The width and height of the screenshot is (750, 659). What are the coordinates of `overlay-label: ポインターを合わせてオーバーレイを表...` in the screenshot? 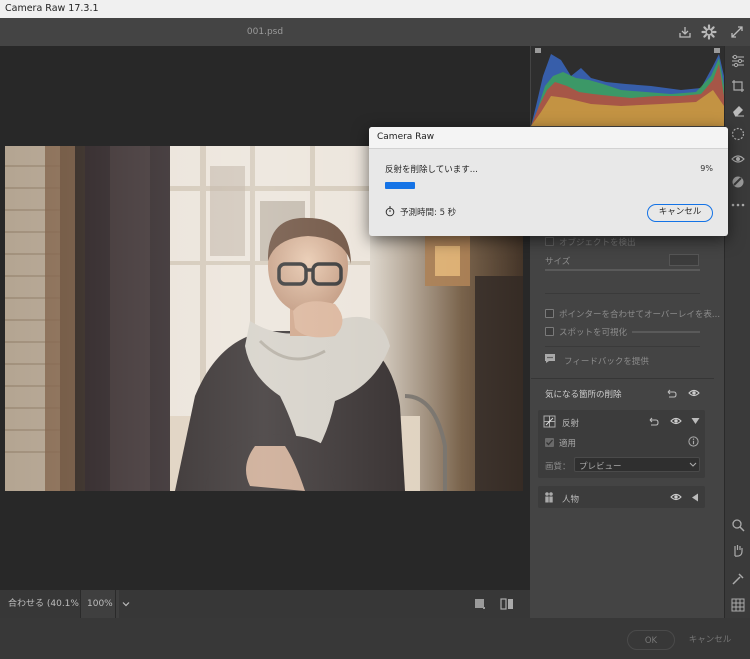 It's located at (640, 315).